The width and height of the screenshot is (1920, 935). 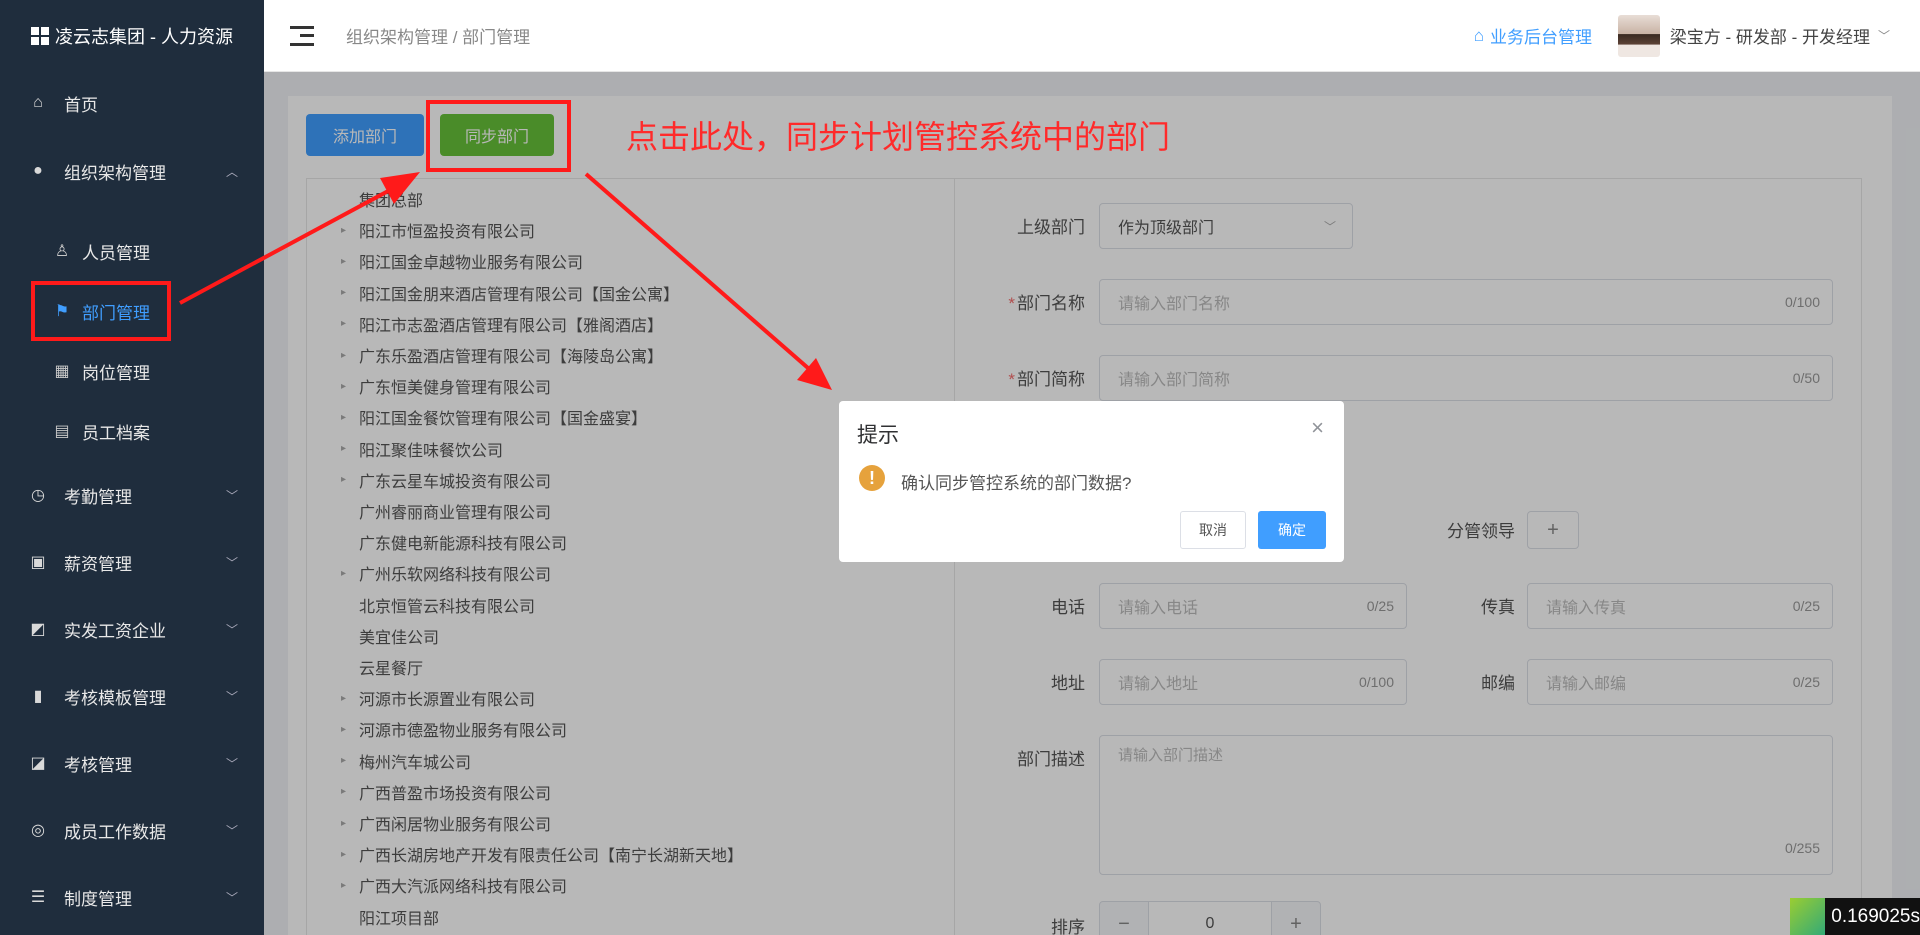 I want to click on sidebar-item-eval-template: ▮ 考核模板管理 ﹀, so click(x=132, y=696).